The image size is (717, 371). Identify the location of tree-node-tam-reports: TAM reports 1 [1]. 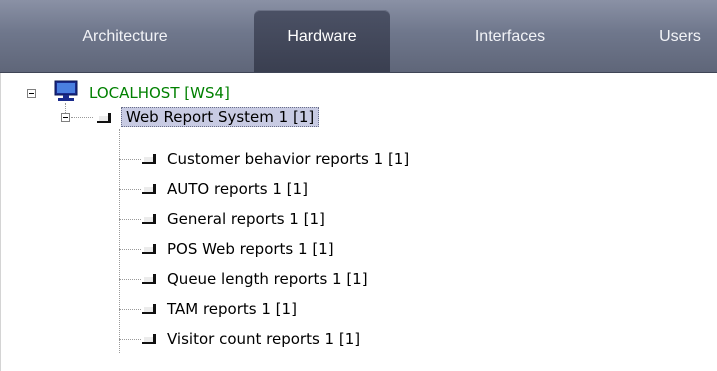
(232, 309).